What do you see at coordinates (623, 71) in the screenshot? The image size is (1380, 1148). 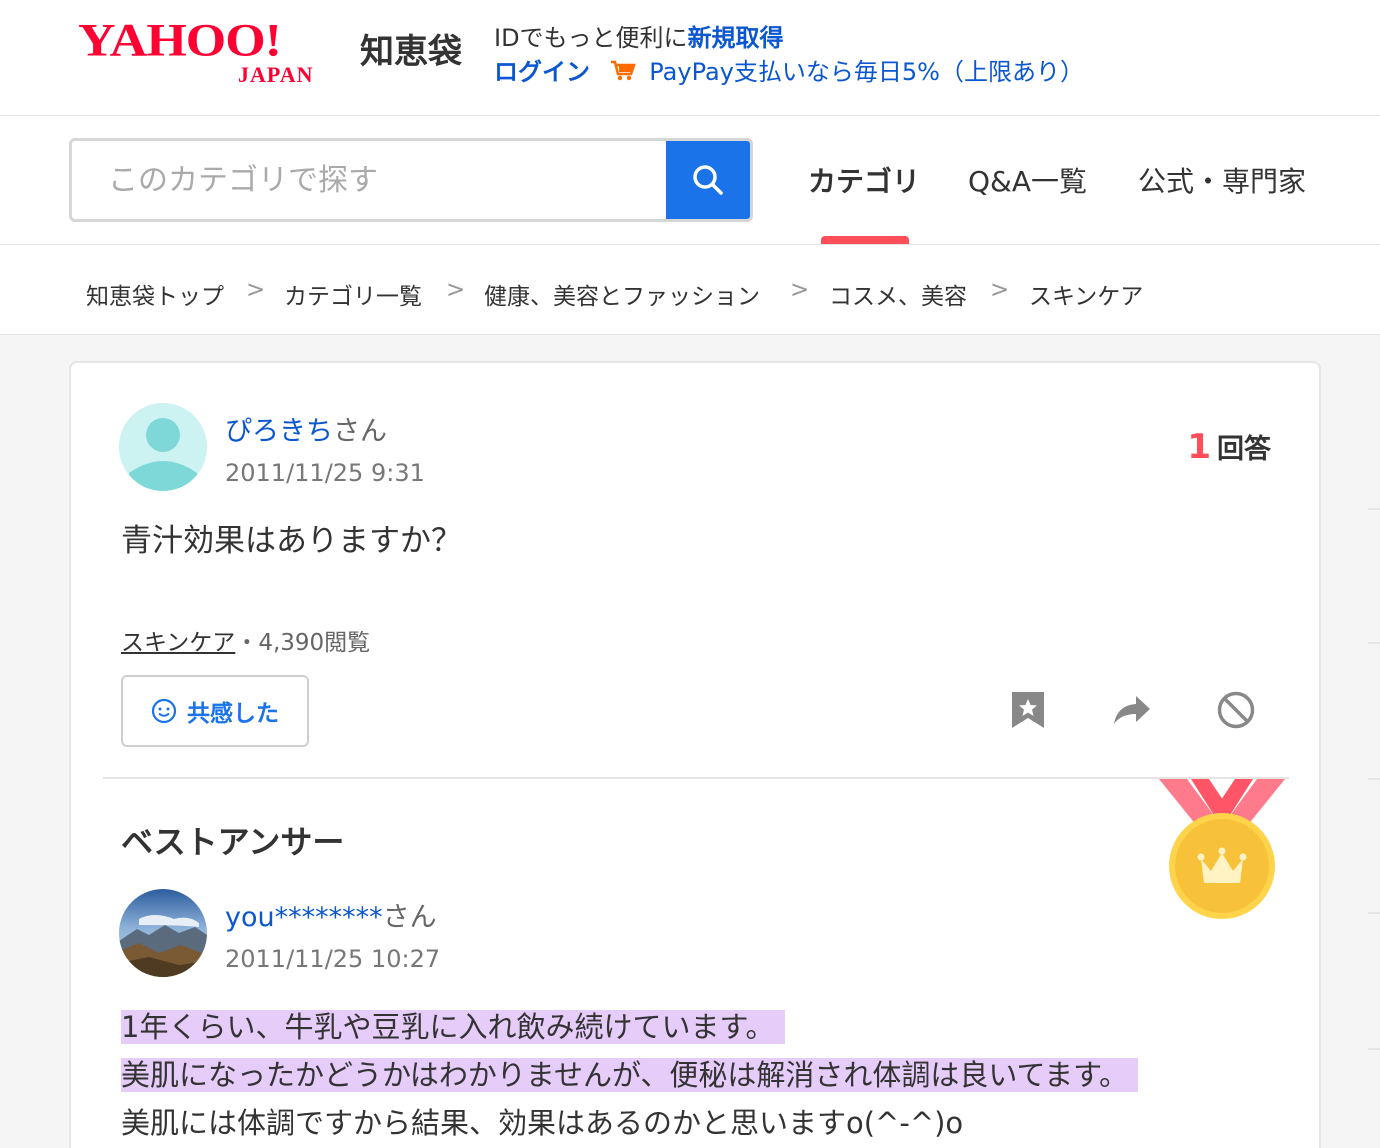 I see `shopping-cart-icon` at bounding box center [623, 71].